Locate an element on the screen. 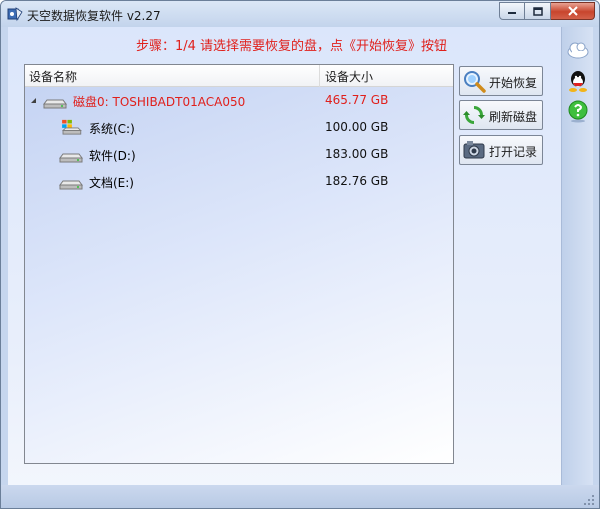 The image size is (600, 509). side-toolbar is located at coordinates (577, 265).